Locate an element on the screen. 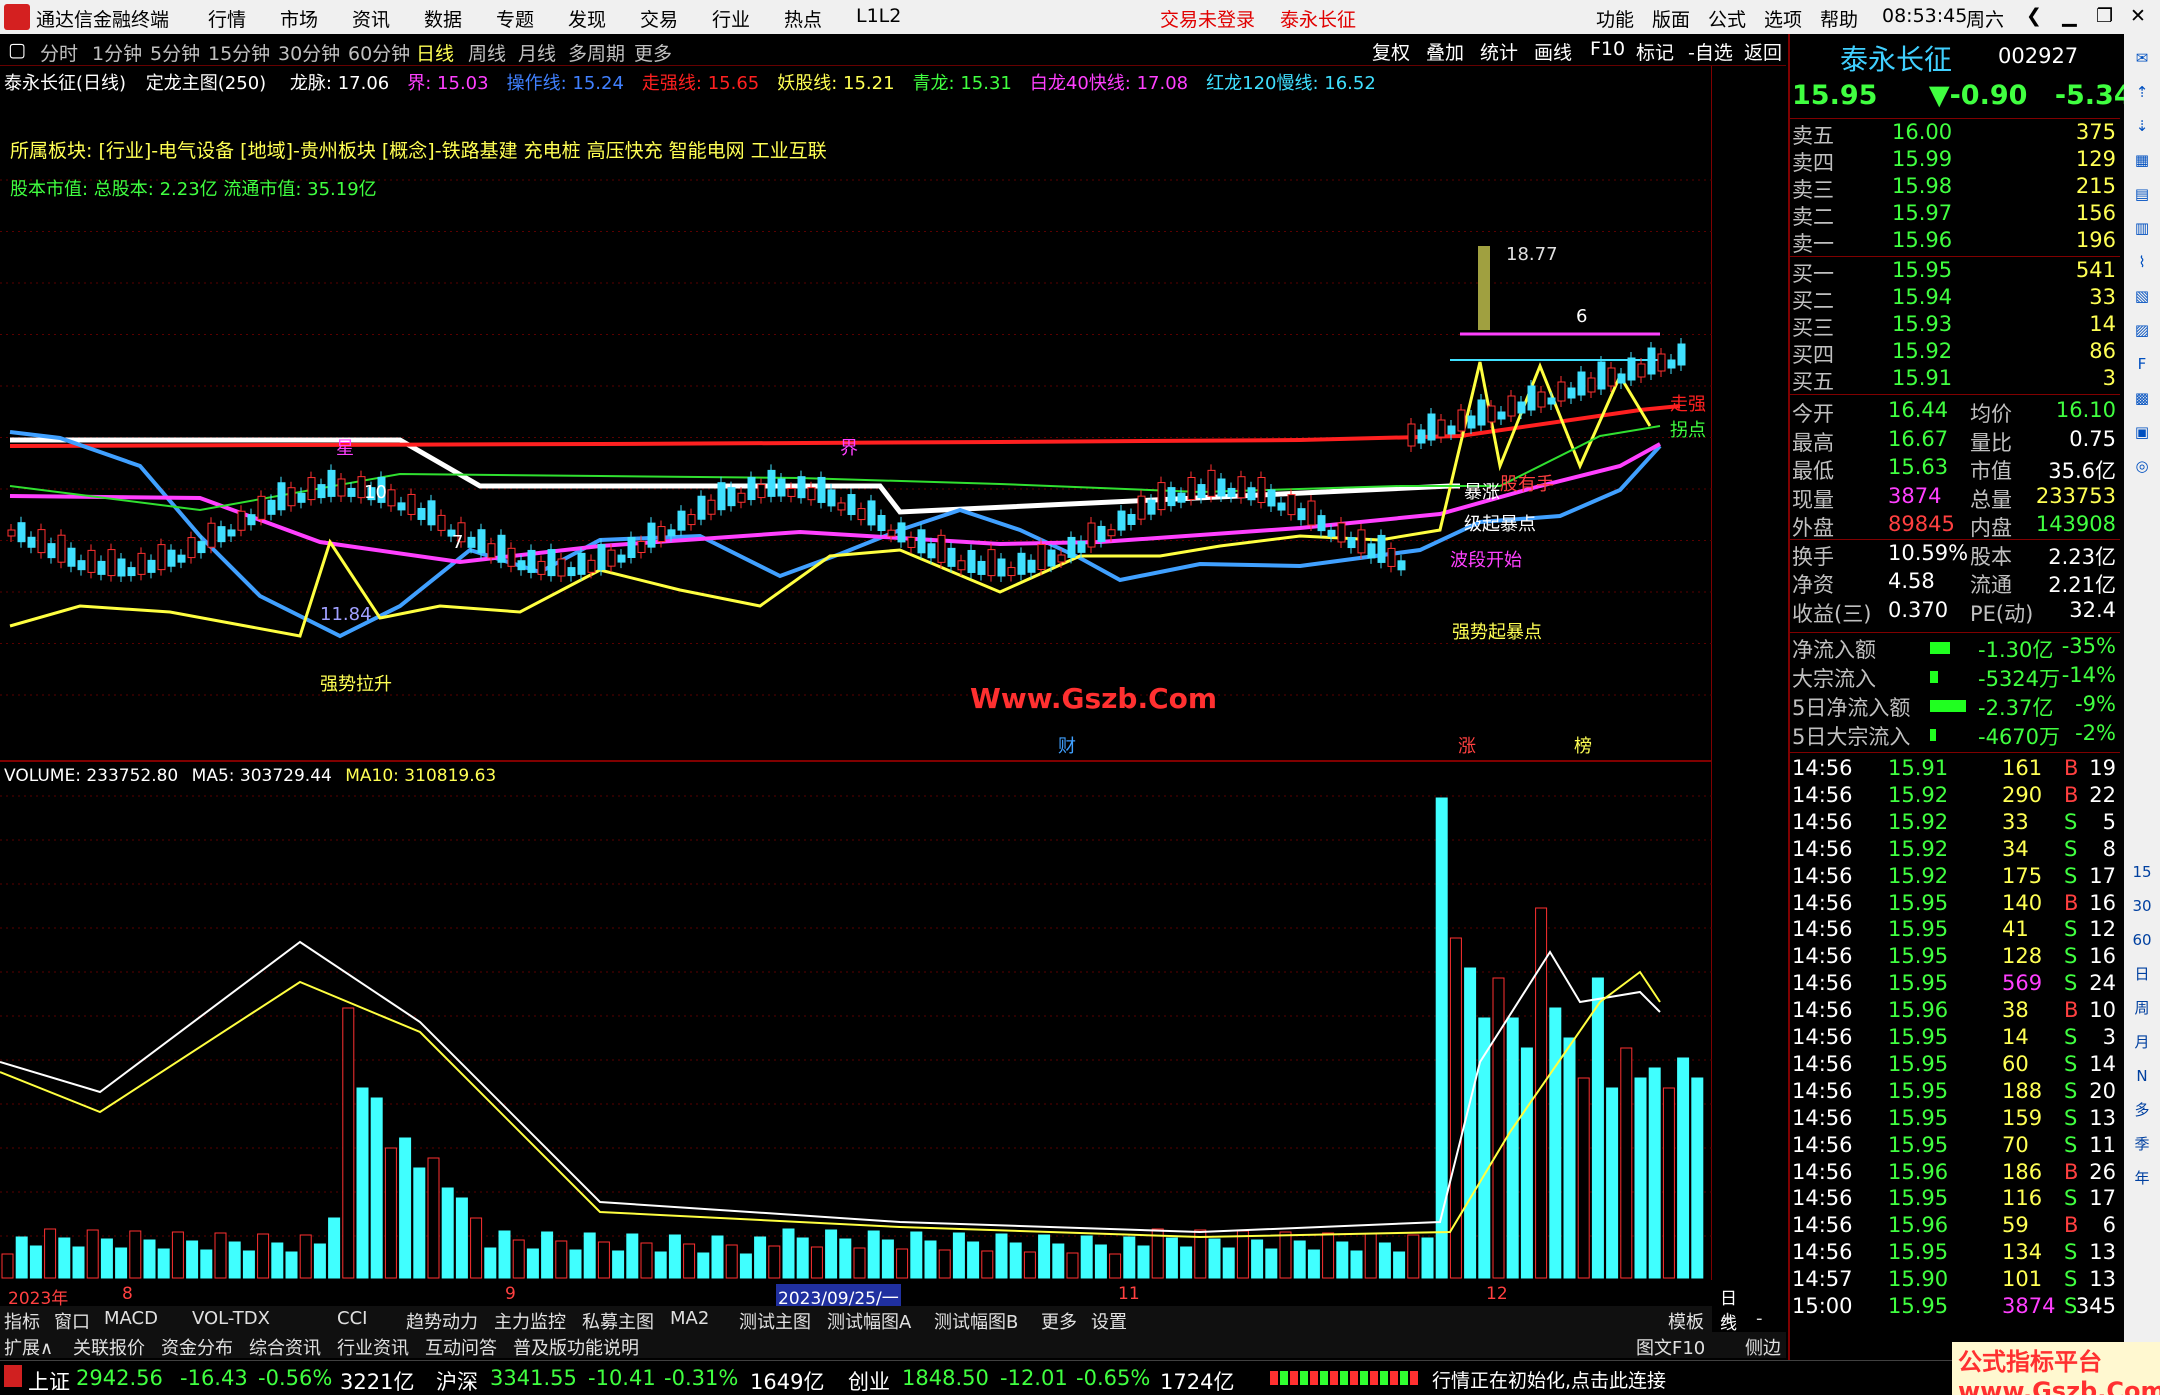 This screenshot has height=1395, width=2160. bid-row: 买五 15.91 3 is located at coordinates (1956, 380).